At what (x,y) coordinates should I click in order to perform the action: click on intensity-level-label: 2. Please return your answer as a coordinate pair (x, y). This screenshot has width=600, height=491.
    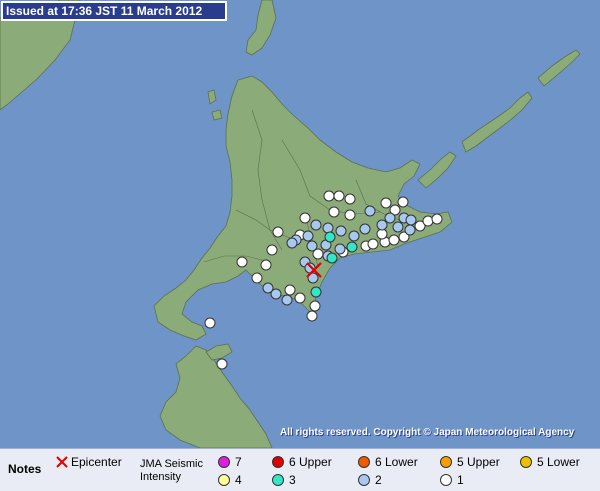
    Looking at the image, I should click on (378, 480).